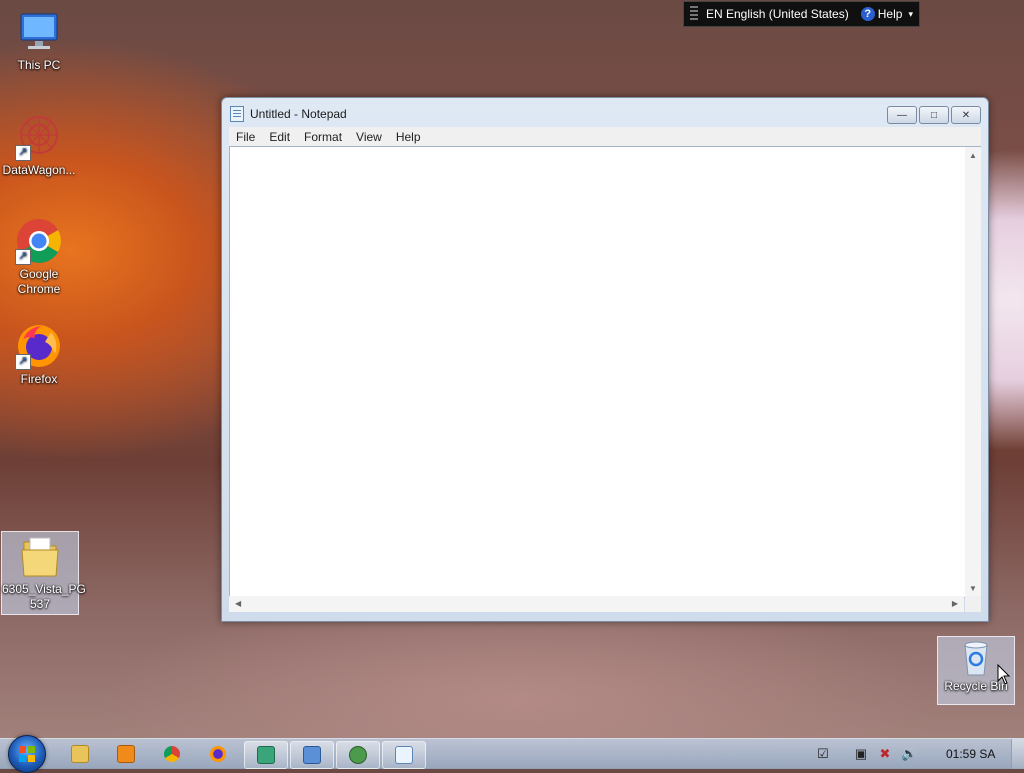  What do you see at coordinates (27, 754) in the screenshot?
I see `start-button` at bounding box center [27, 754].